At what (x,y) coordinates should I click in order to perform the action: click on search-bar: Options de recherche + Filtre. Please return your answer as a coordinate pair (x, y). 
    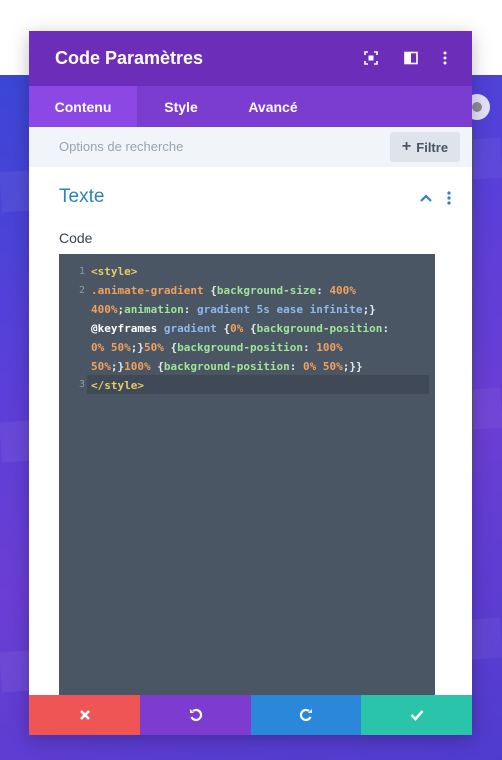
    Looking at the image, I should click on (250, 147).